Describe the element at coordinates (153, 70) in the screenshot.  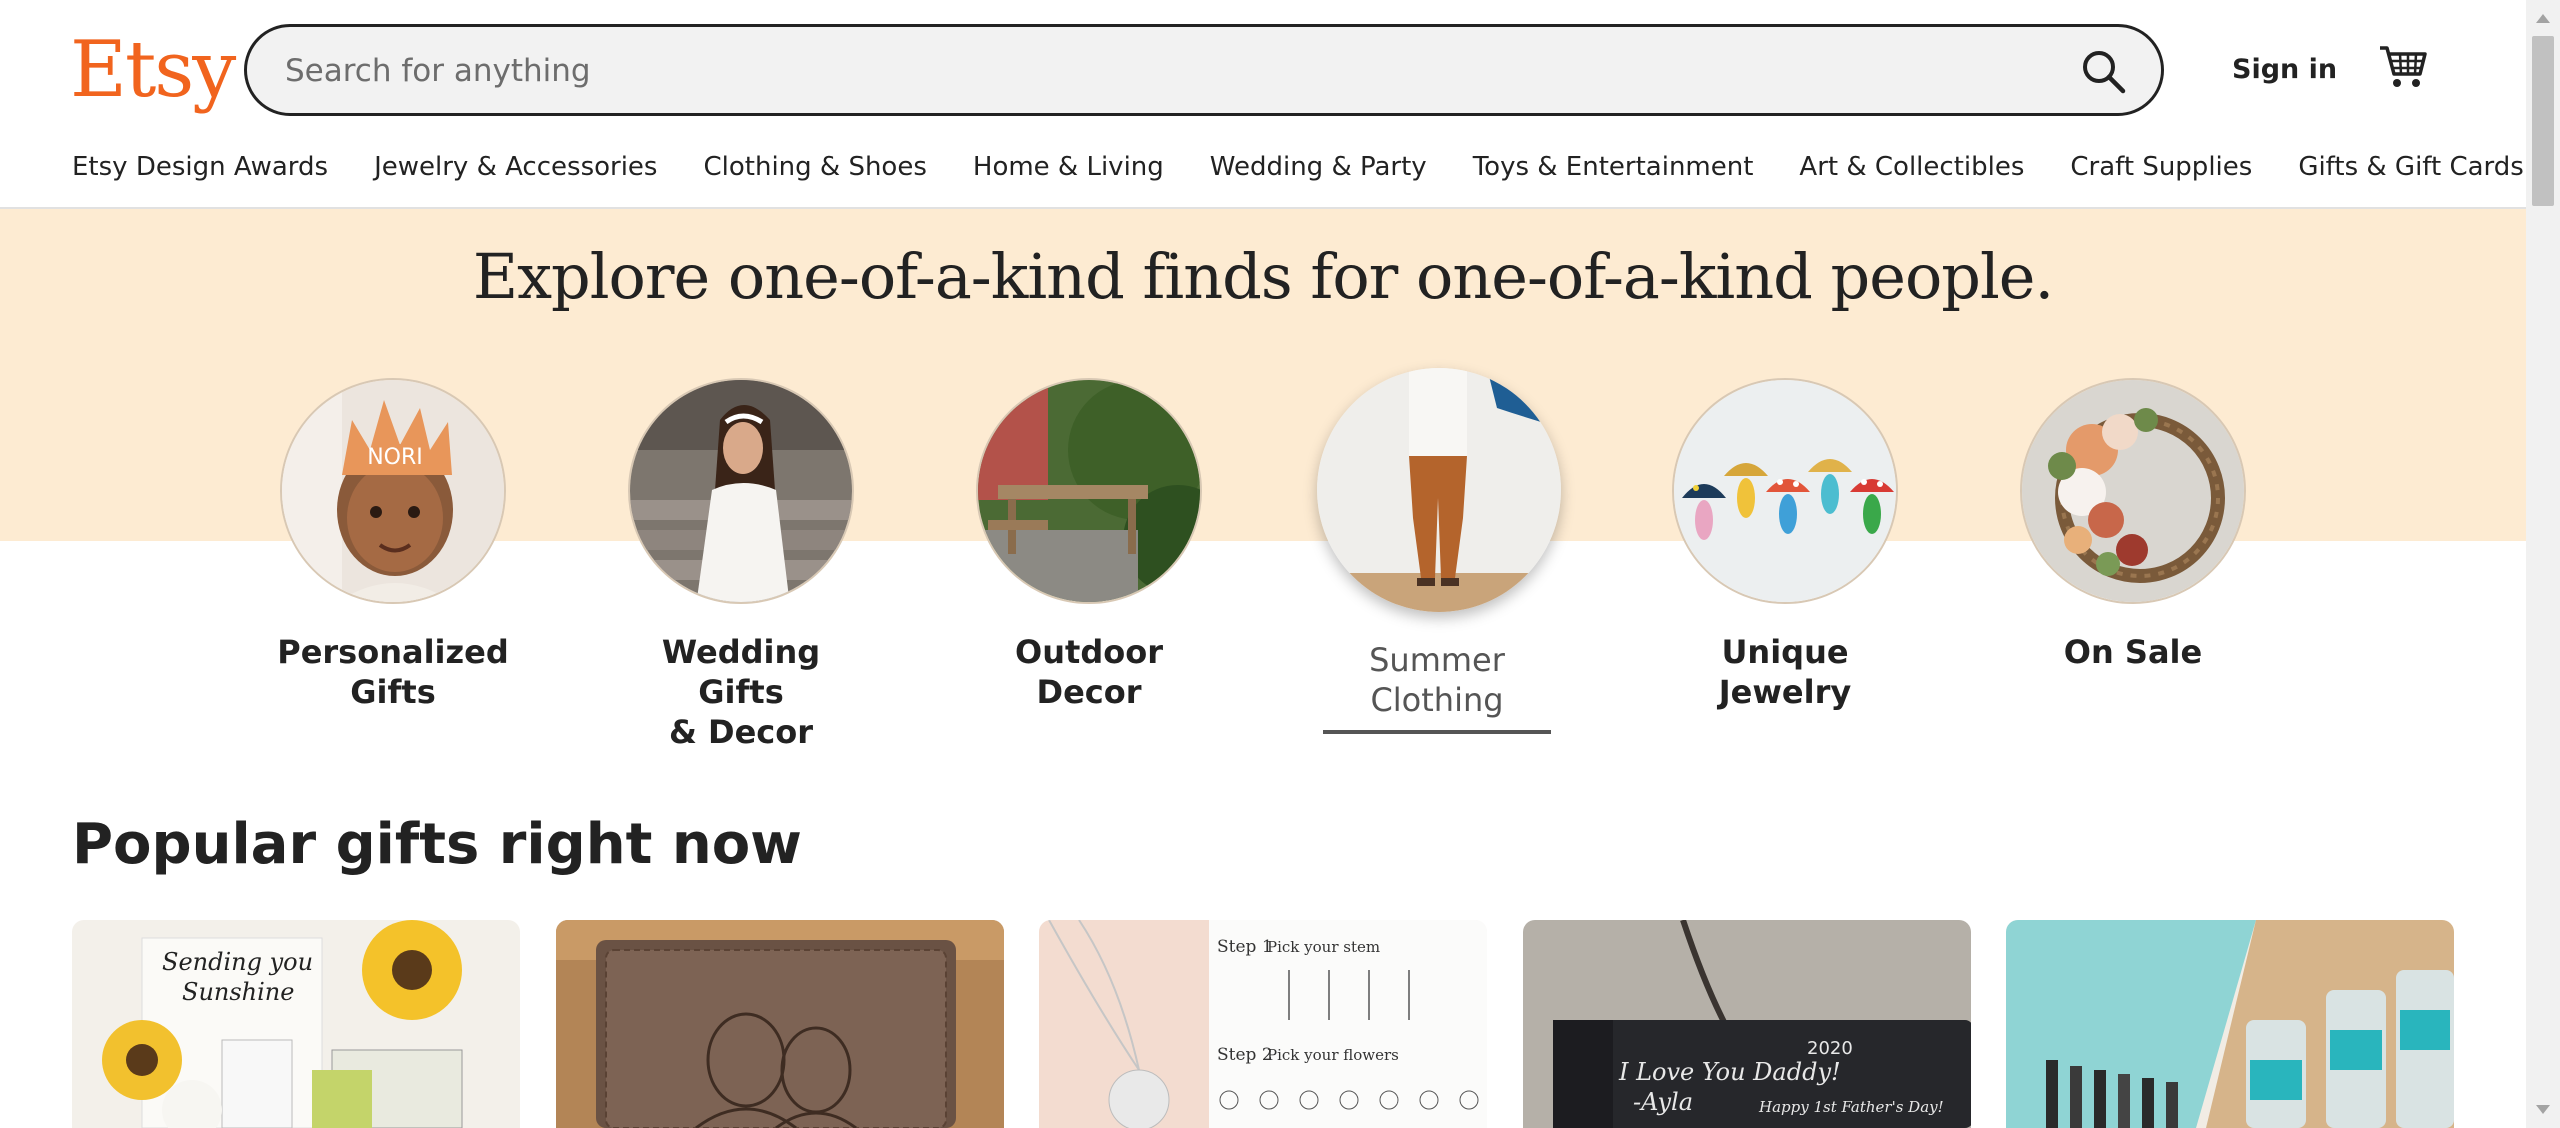
I see `etsy-logo: Etsy` at that location.